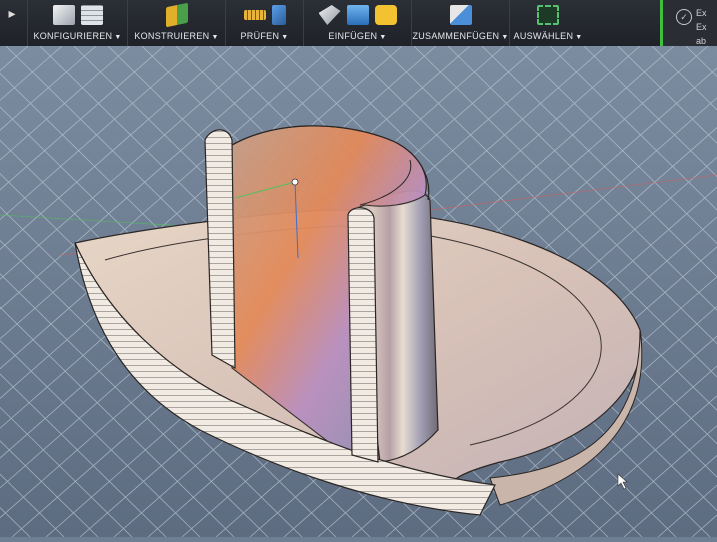  I want to click on toolbar-left-stub: ▸, so click(14, 23).